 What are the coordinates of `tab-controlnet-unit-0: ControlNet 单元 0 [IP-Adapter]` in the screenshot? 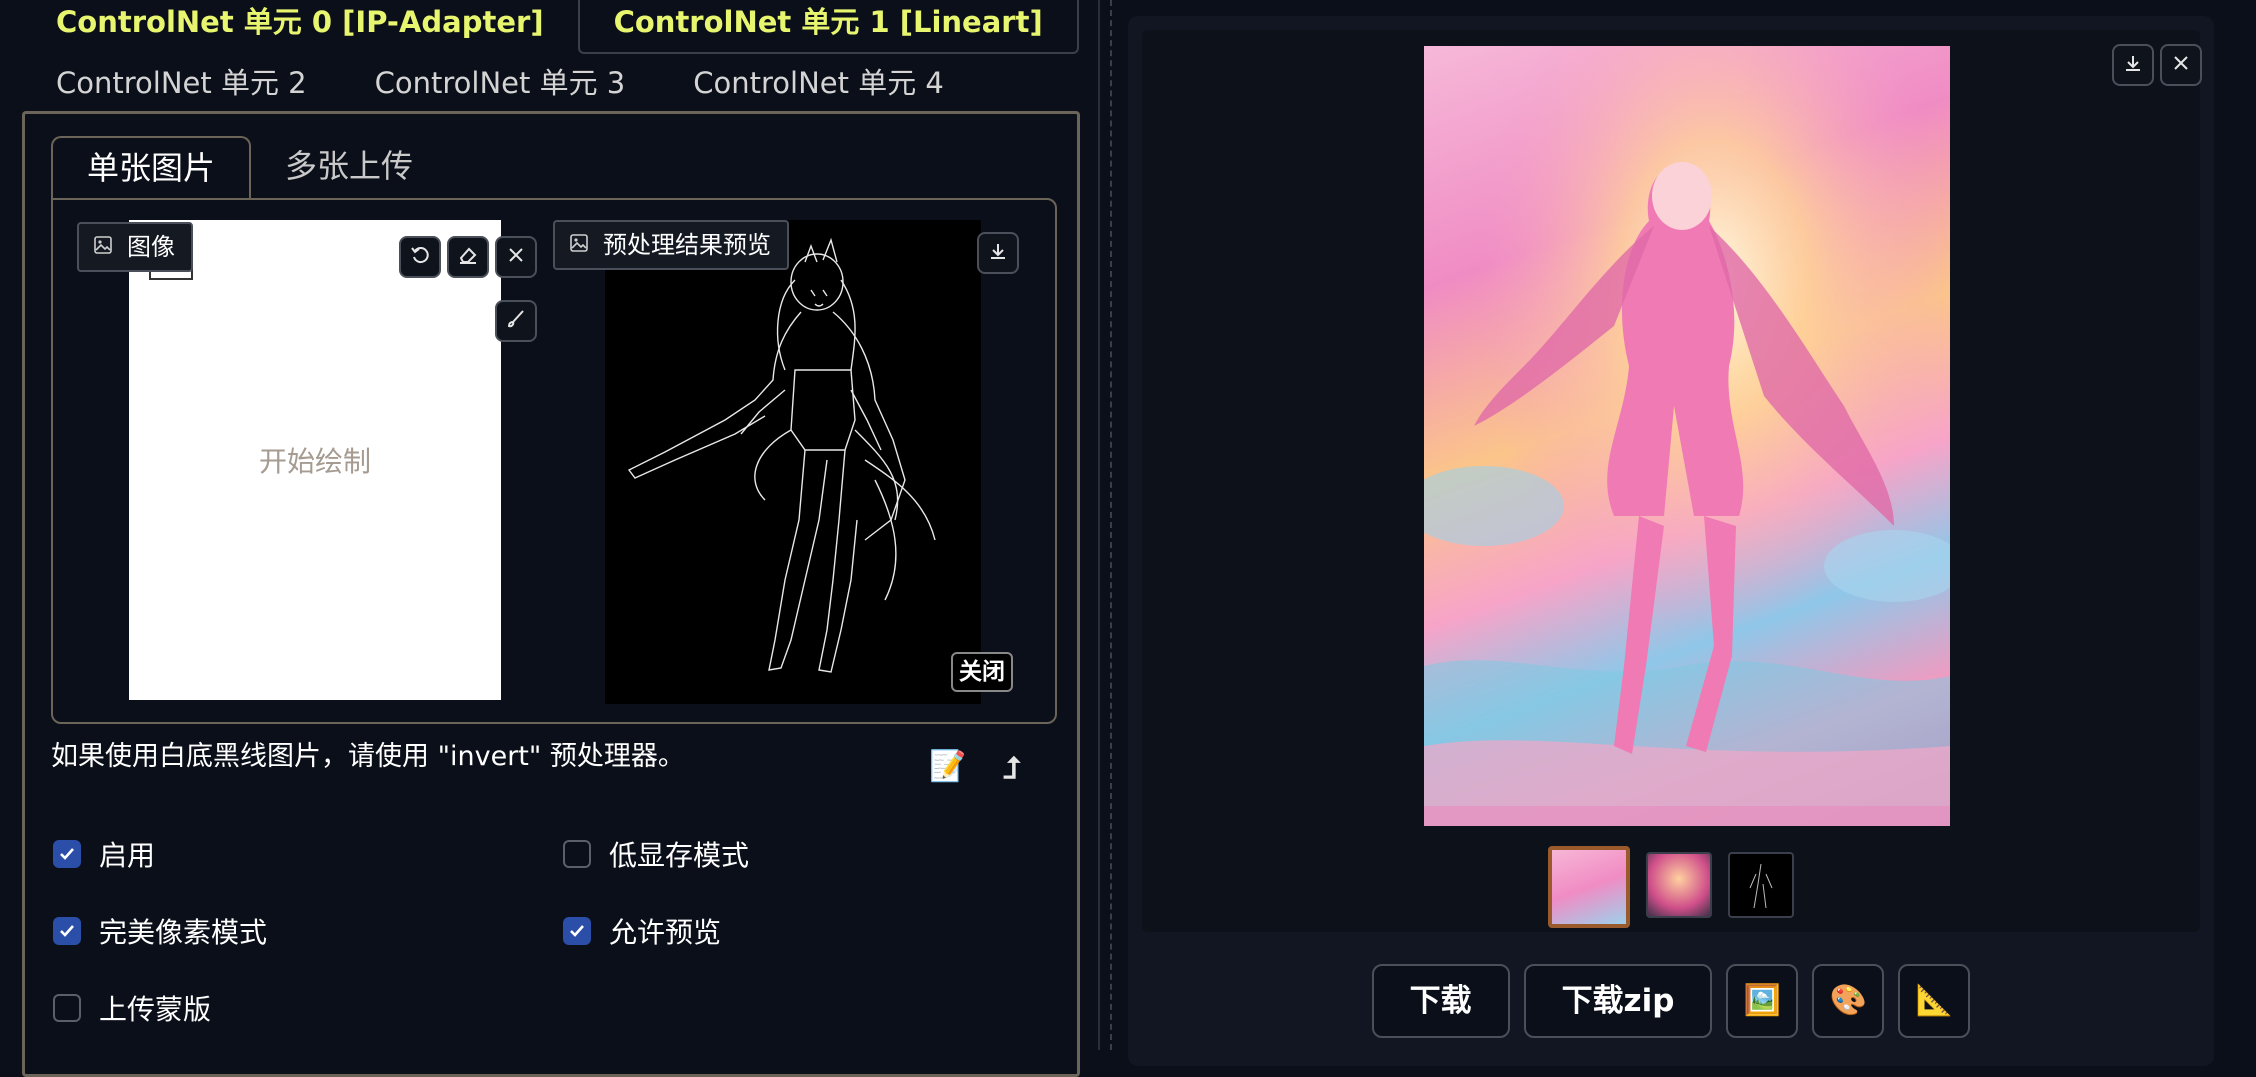 It's located at (300, 27).